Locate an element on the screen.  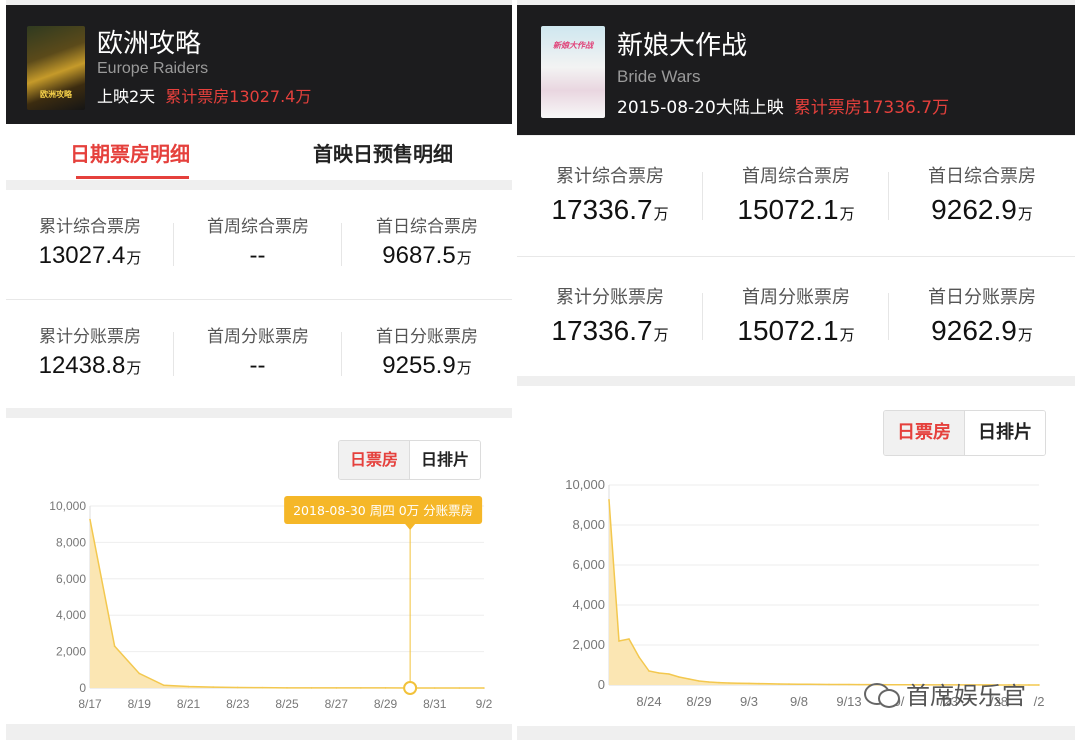
stat-cell: 首日综合票房 9262.9万 is located at coordinates (982, 196).